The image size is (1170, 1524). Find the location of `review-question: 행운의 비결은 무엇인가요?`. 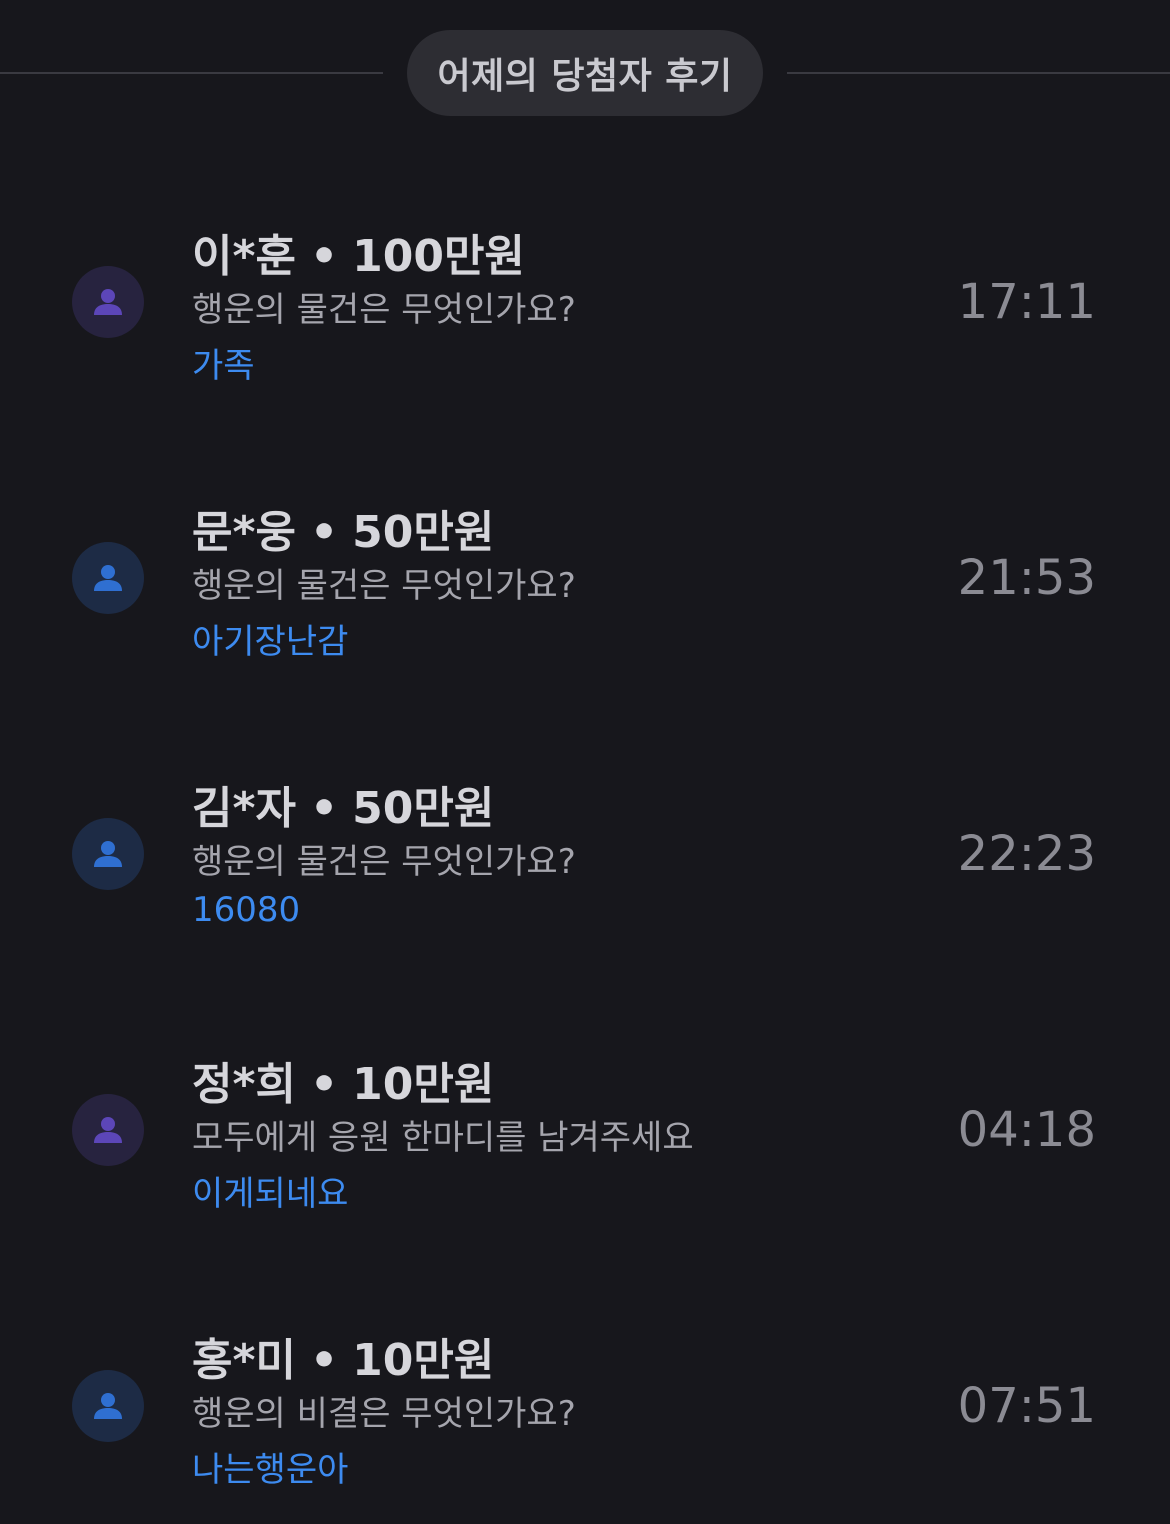

review-question: 행운의 비결은 무엇인가요? is located at coordinates (384, 1414).